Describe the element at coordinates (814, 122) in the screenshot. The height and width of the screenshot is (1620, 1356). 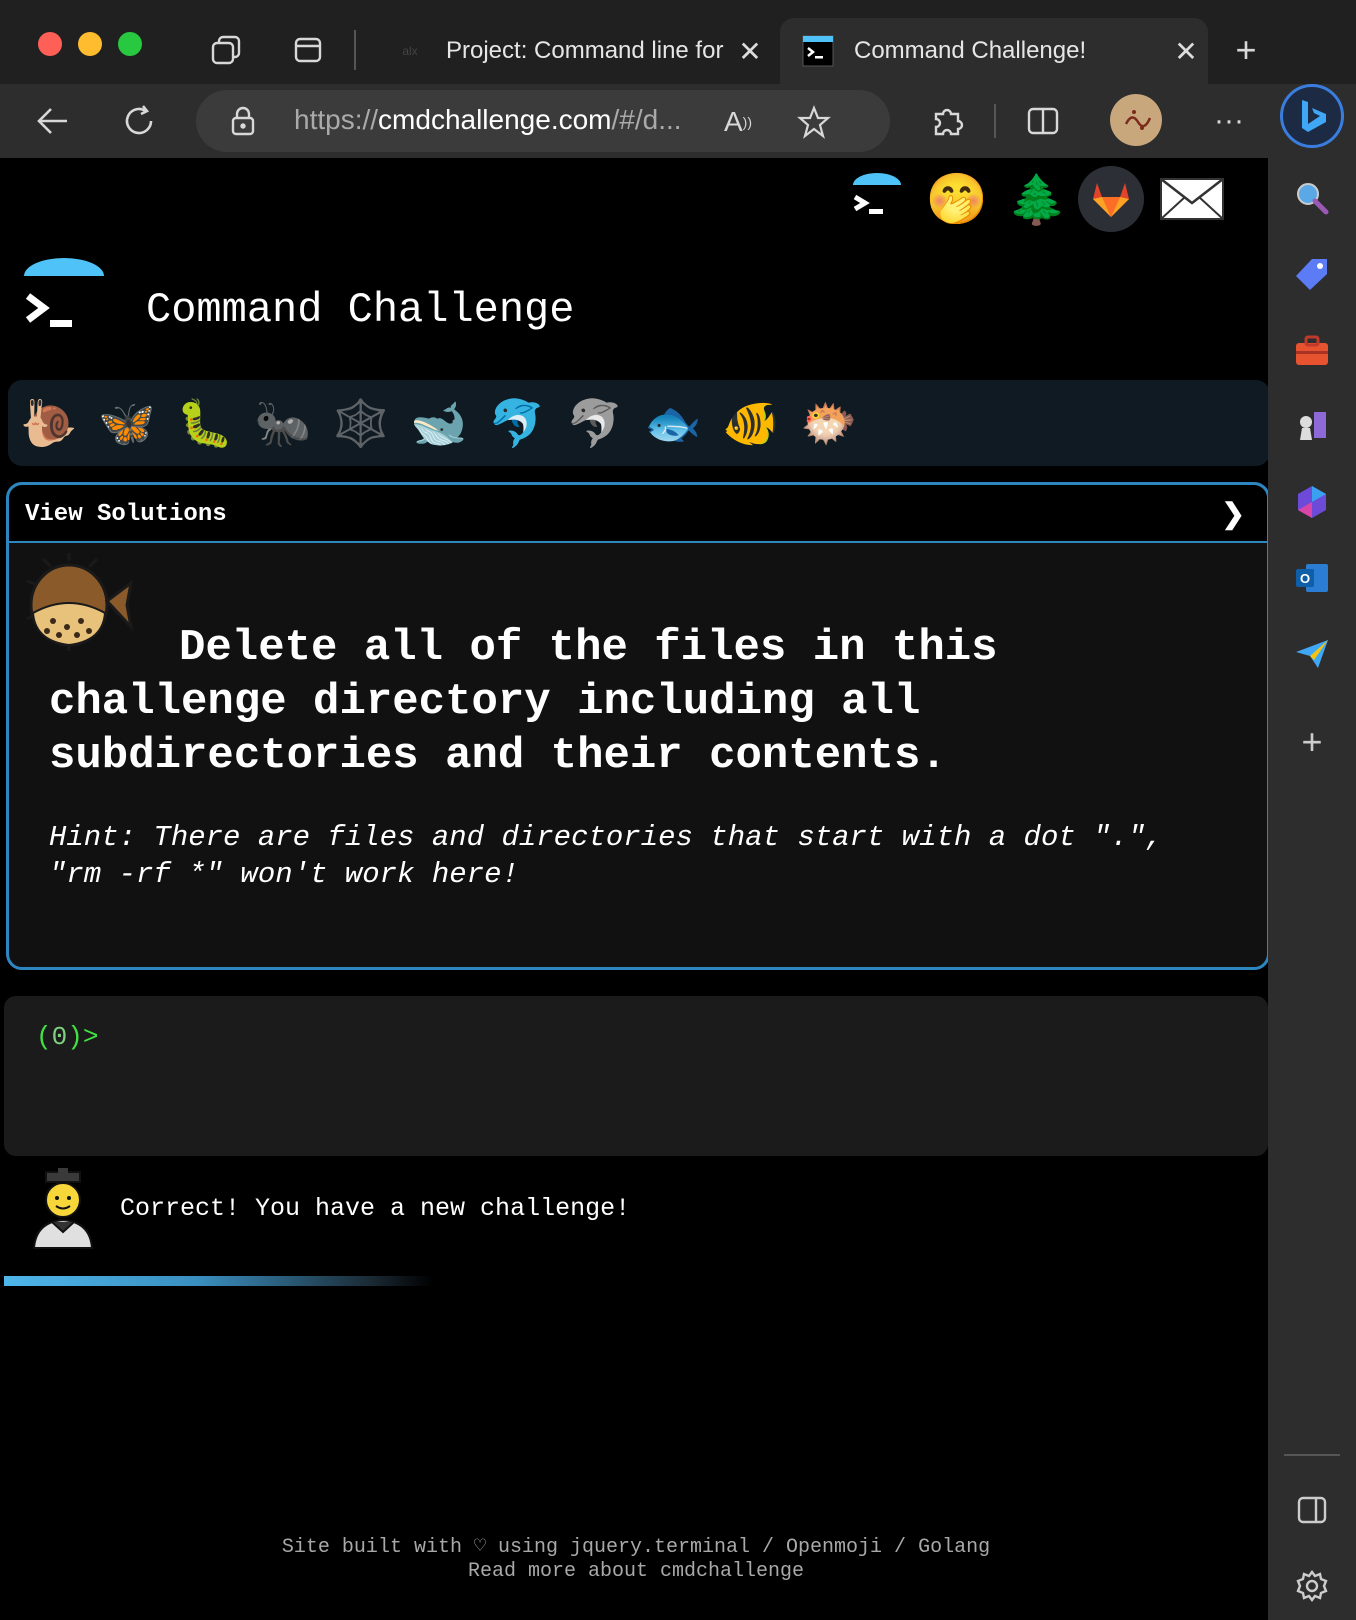
I see `favorite-star-icon` at that location.